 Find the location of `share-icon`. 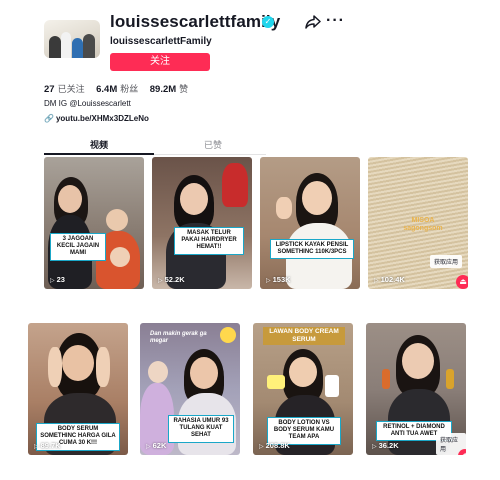

share-icon is located at coordinates (313, 22).